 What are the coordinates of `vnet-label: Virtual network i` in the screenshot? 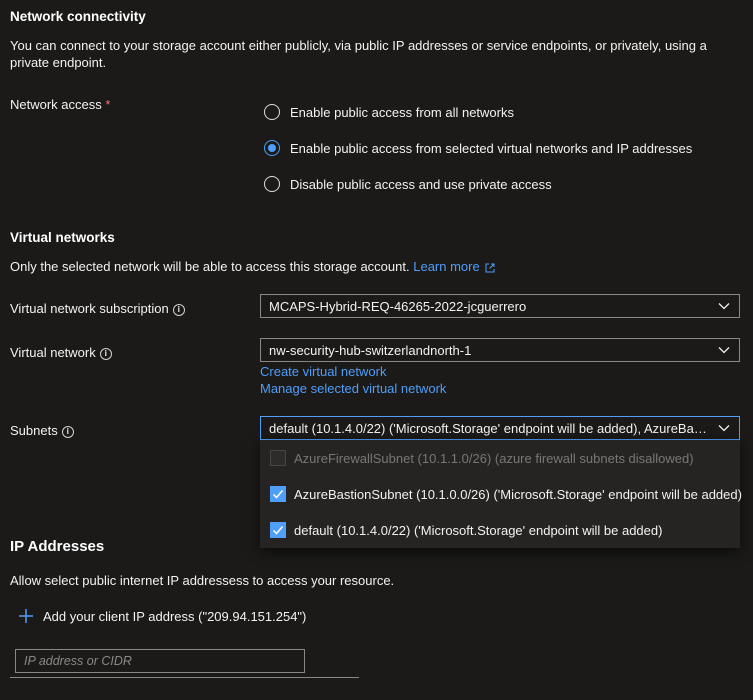 It's located at (61, 352).